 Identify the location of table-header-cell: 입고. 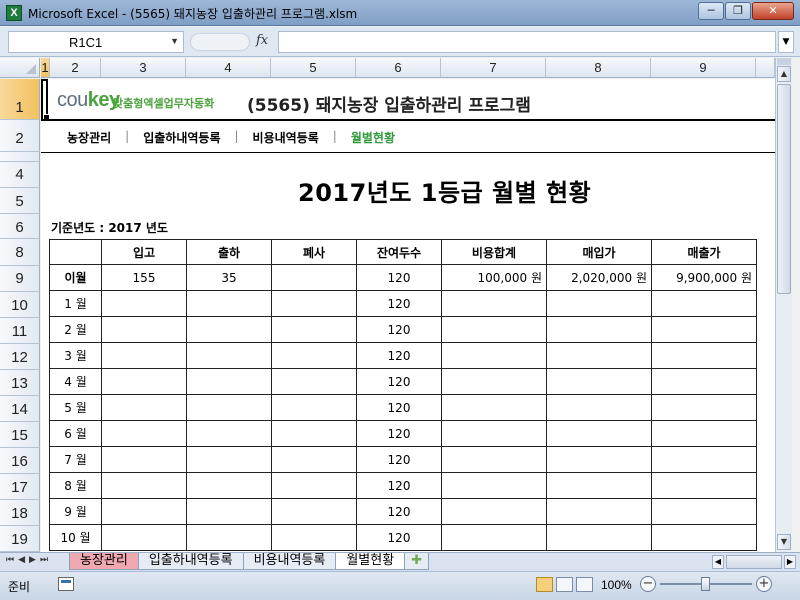
(144, 252).